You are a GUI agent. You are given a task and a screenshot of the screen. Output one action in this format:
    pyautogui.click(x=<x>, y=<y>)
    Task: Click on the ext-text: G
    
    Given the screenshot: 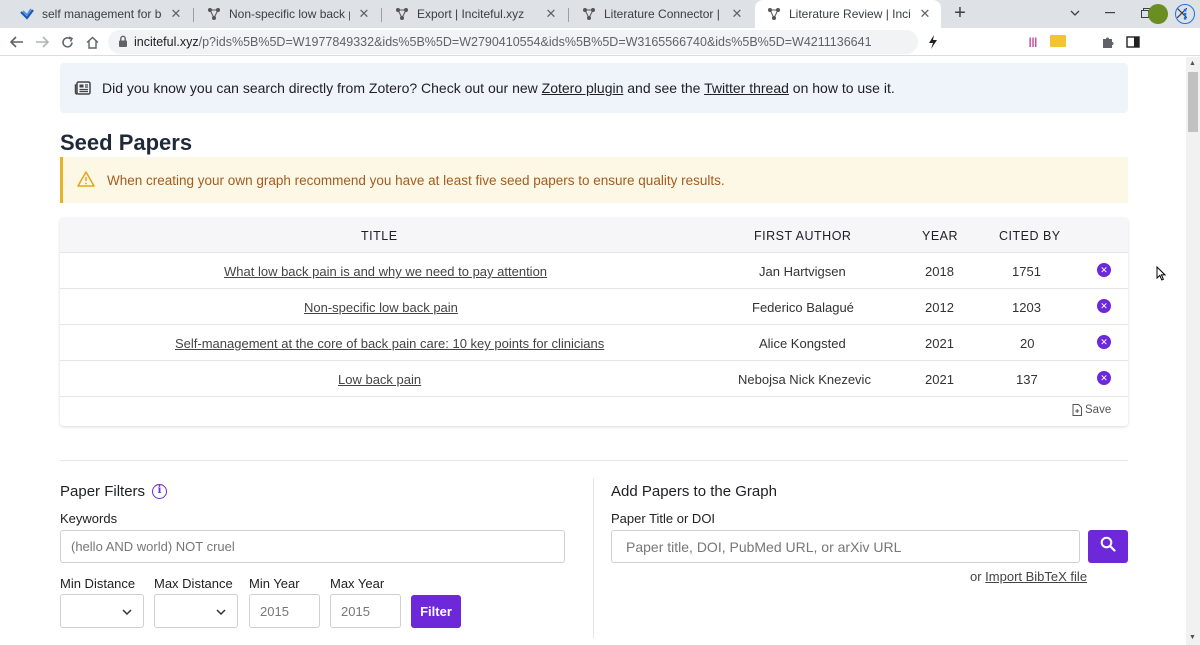 What is the action you would take?
    pyautogui.click(x=1008, y=42)
    